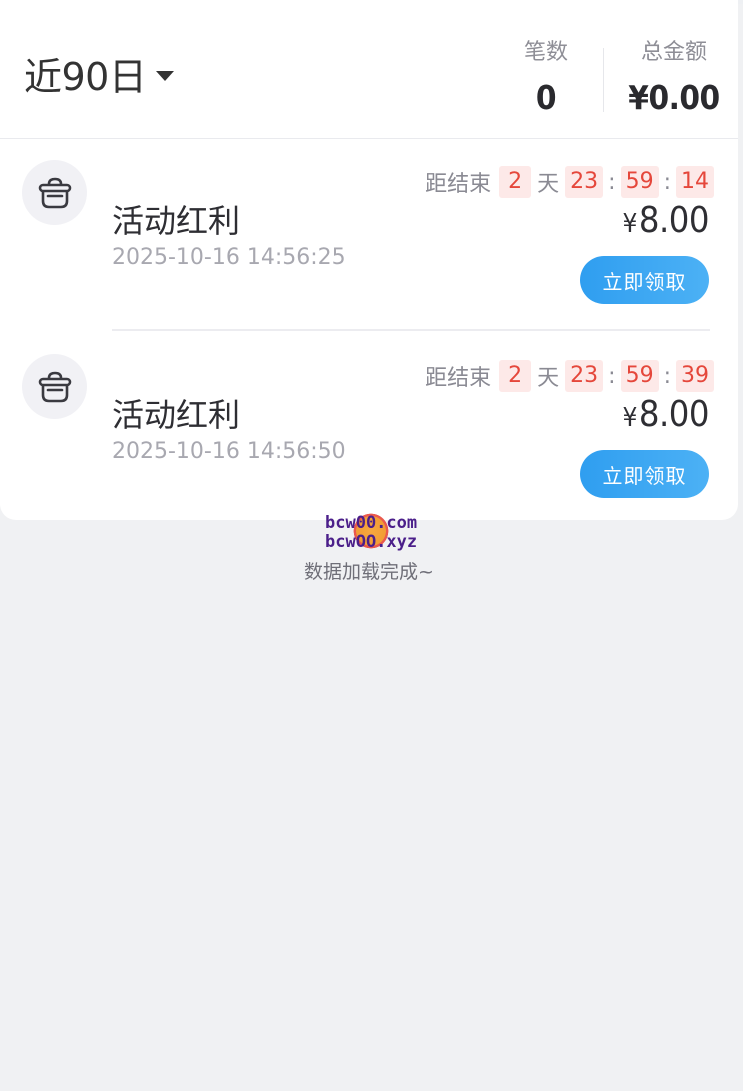 The image size is (743, 1091). I want to click on countdown: 距结束 2 天 23 : 59 : 14, so click(569, 182).